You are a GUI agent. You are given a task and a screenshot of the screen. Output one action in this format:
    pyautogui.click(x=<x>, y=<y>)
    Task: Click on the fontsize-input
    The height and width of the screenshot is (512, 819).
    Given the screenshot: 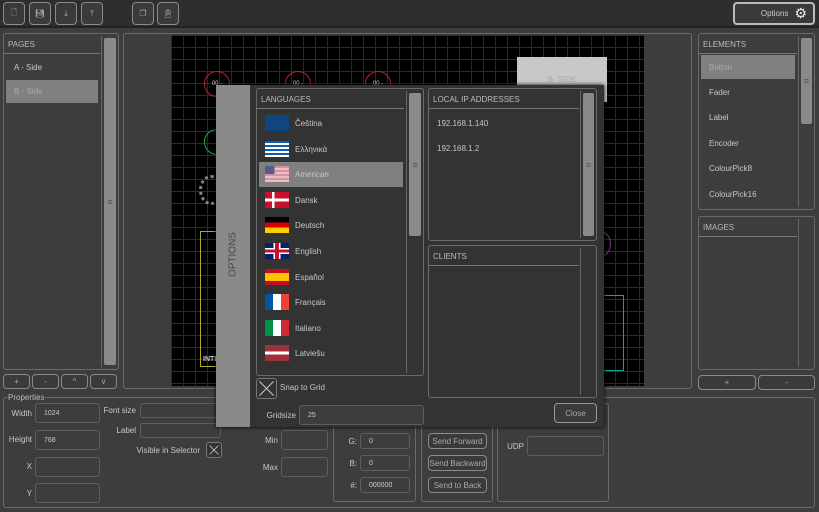 What is the action you would take?
    pyautogui.click(x=180, y=410)
    